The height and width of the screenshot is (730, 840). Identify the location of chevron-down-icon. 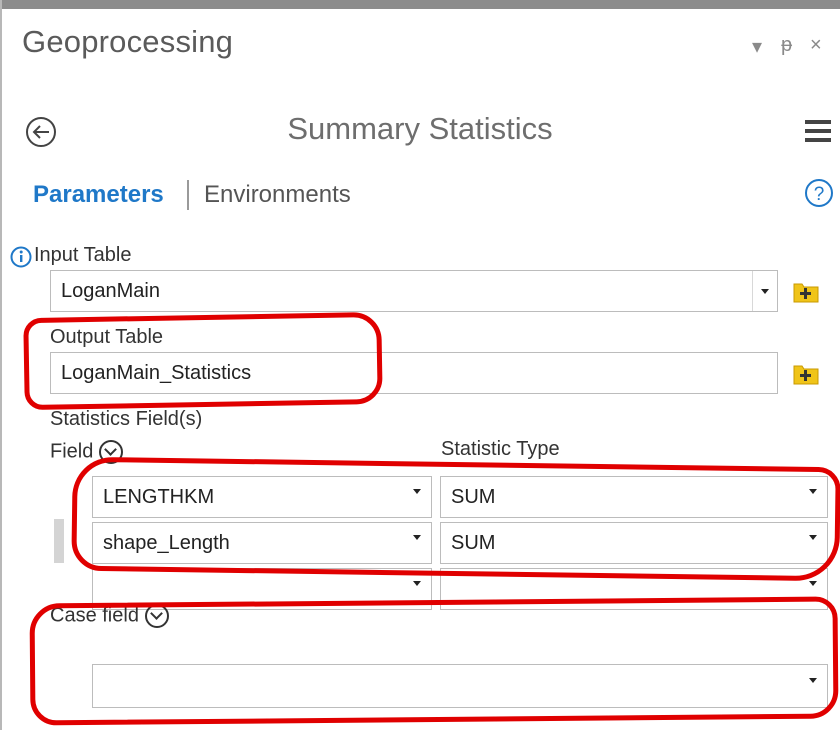
(765, 291).